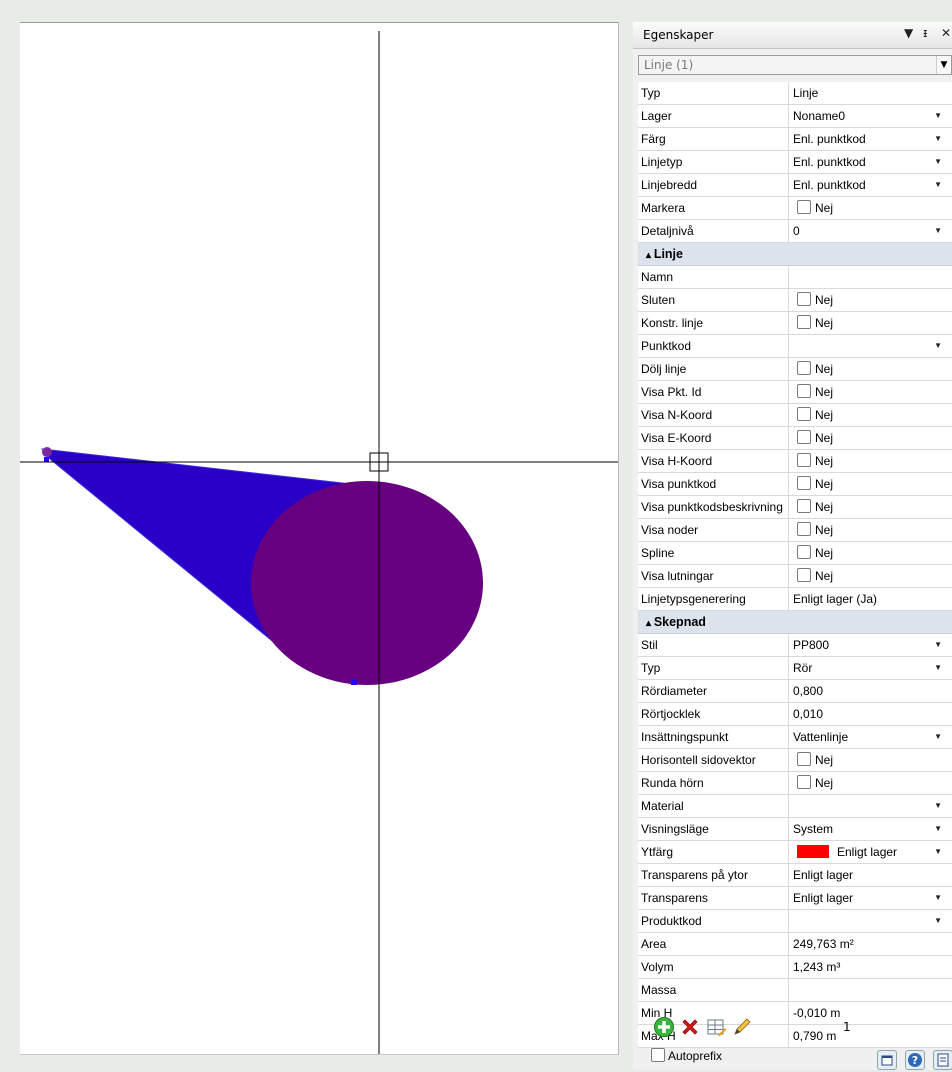 The width and height of the screenshot is (952, 1072). What do you see at coordinates (795, 231) in the screenshot?
I see `property-row-detaljniva: Detaljnivå 0 ▼` at bounding box center [795, 231].